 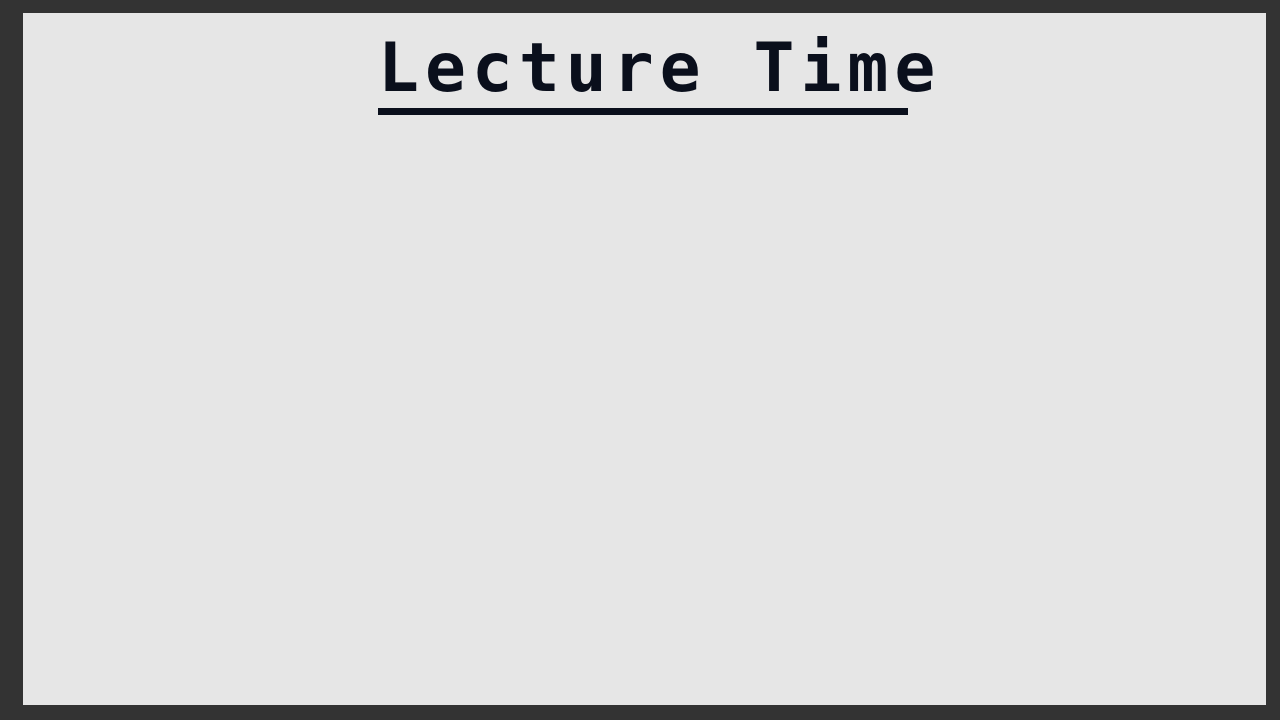 I want to click on title-underline, so click(x=643, y=111).